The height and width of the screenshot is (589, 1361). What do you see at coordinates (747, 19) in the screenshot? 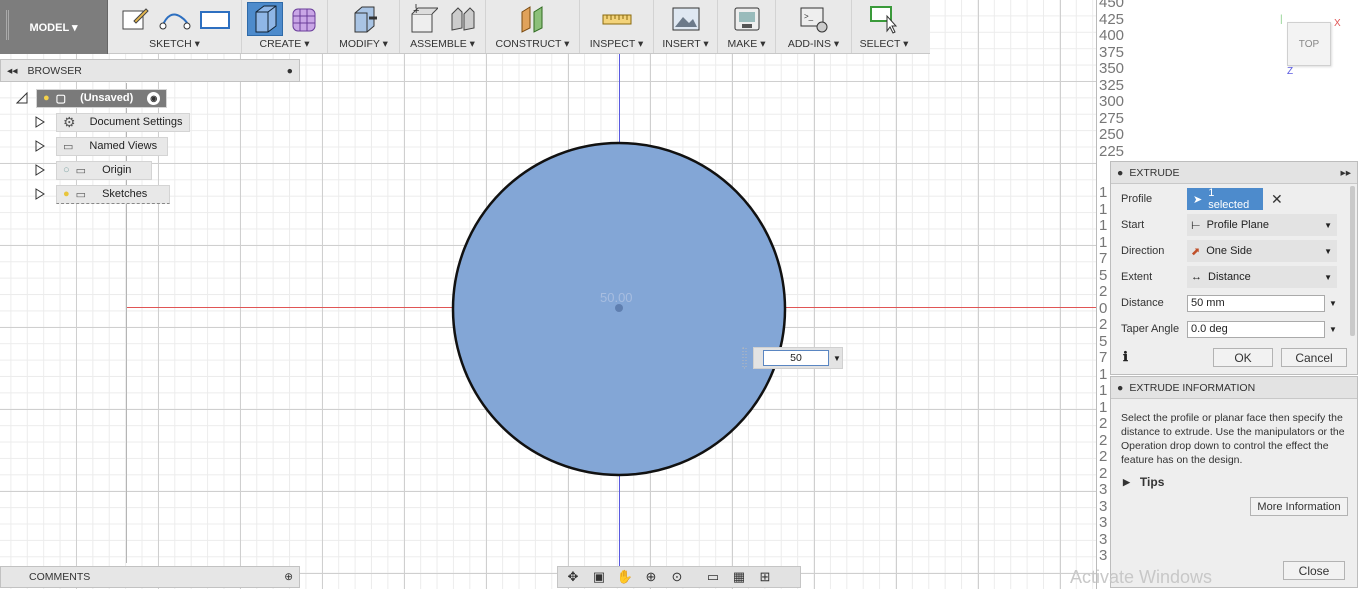
I see `3d-print-icon` at bounding box center [747, 19].